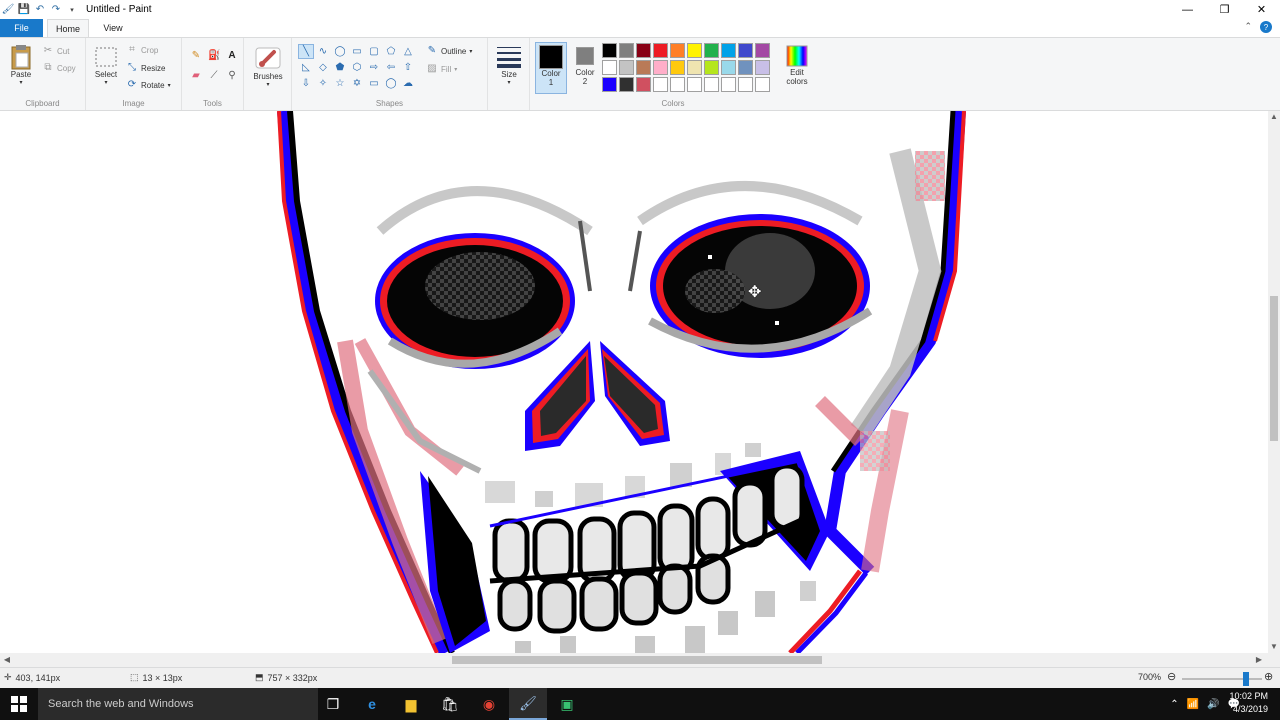 Image resolution: width=1280 pixels, height=720 pixels. I want to click on copy-button: ⧉ Copy, so click(58, 68).